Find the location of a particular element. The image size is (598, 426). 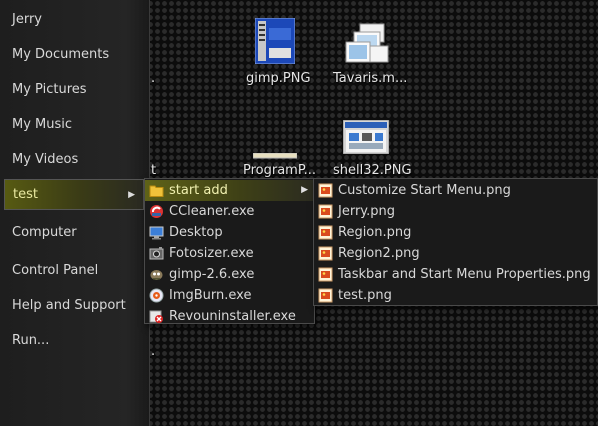

desktop-icon is located at coordinates (156, 232).